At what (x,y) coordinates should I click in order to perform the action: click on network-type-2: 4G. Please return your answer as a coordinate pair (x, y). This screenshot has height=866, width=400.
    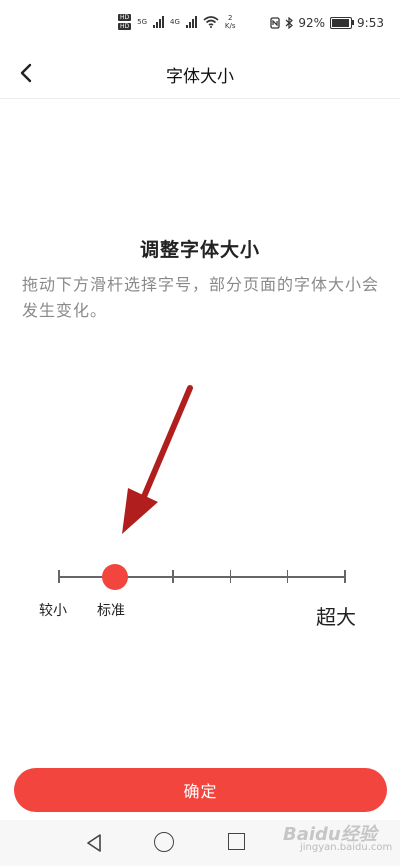
    Looking at the image, I should click on (175, 22).